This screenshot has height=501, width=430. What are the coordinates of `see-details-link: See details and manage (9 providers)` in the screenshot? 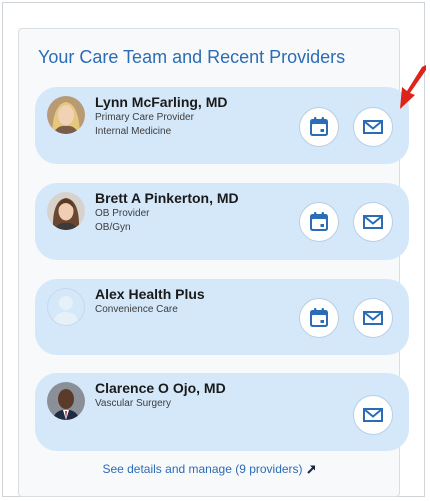 It's located at (208, 469).